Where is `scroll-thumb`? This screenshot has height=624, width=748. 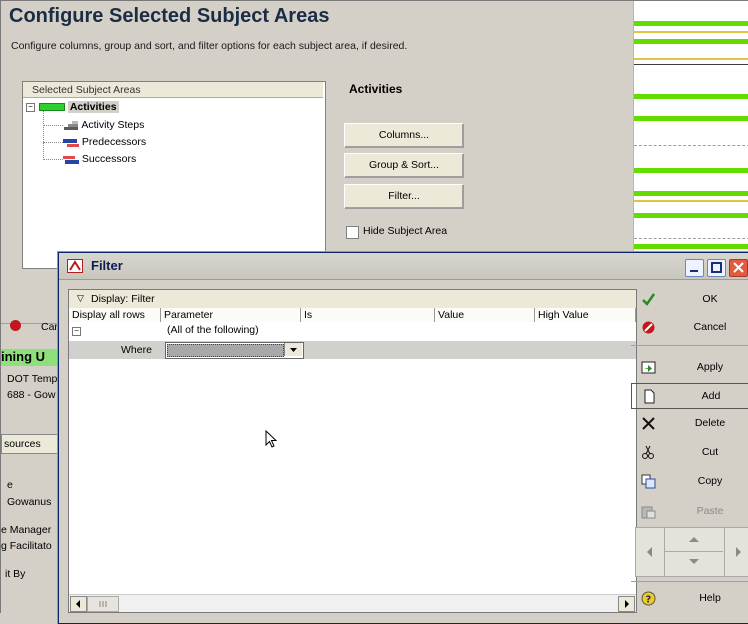 scroll-thumb is located at coordinates (103, 604).